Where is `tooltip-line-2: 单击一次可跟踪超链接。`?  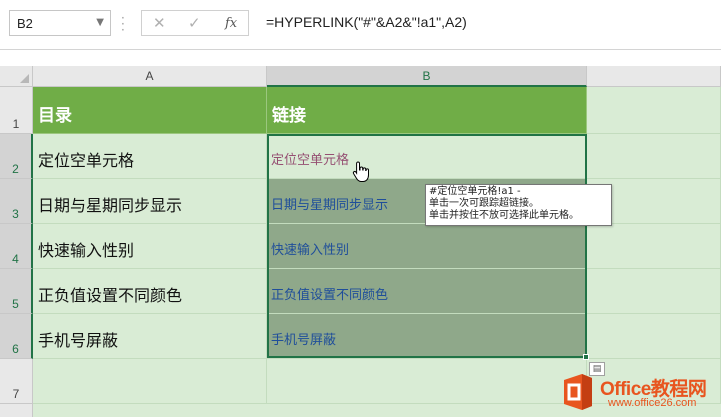 tooltip-line-2: 单击一次可跟踪超链接。 is located at coordinates (484, 203).